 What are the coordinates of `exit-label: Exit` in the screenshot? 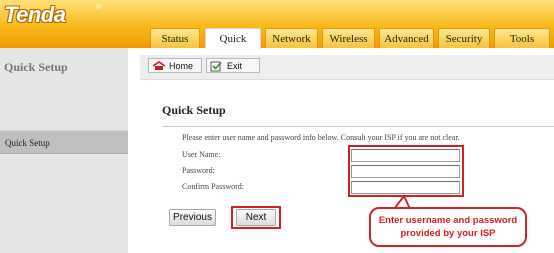 It's located at (235, 66).